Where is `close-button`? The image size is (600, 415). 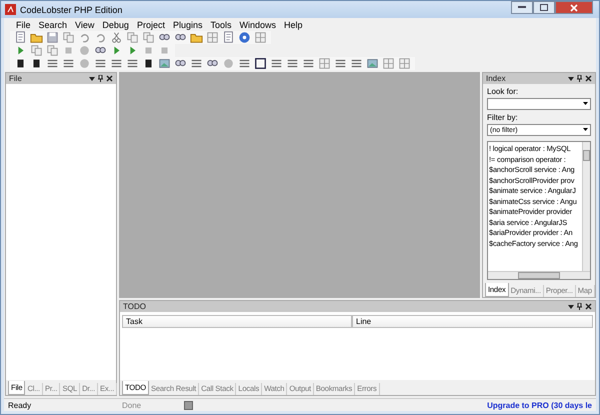
close-button is located at coordinates (574, 7).